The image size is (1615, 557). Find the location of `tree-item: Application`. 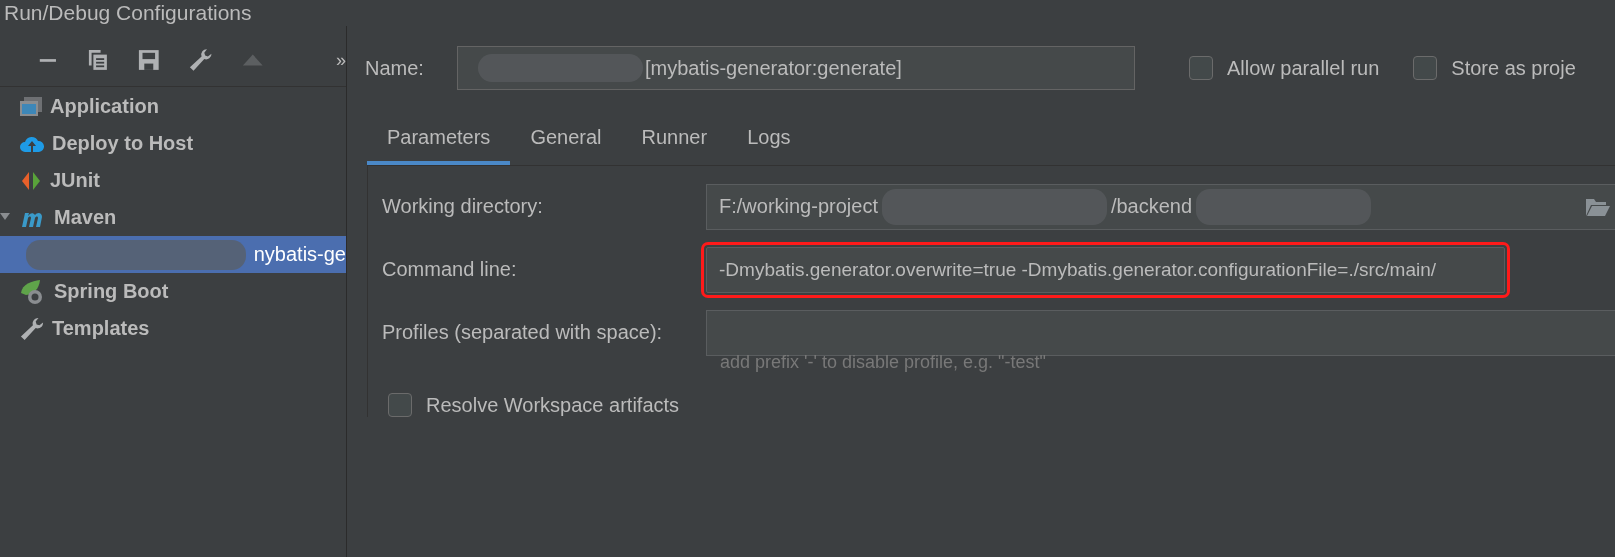

tree-item: Application is located at coordinates (173, 106).